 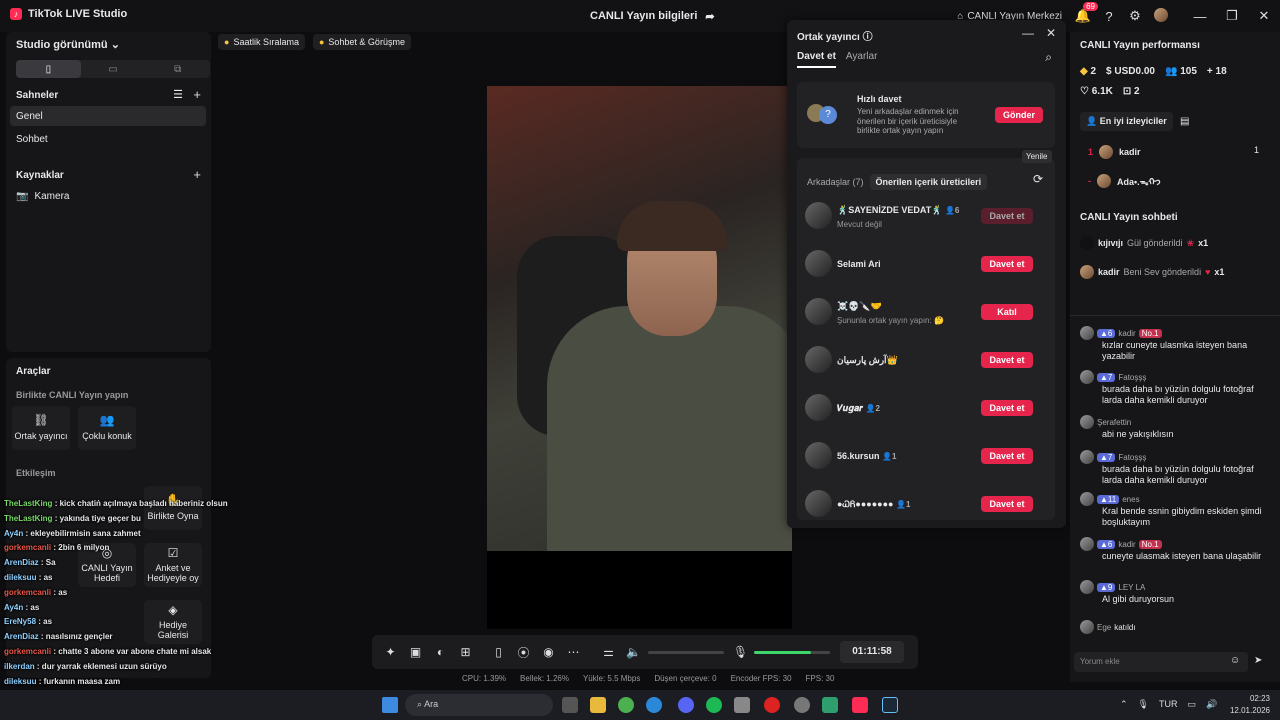 I want to click on opera-icon, so click(x=772, y=705).